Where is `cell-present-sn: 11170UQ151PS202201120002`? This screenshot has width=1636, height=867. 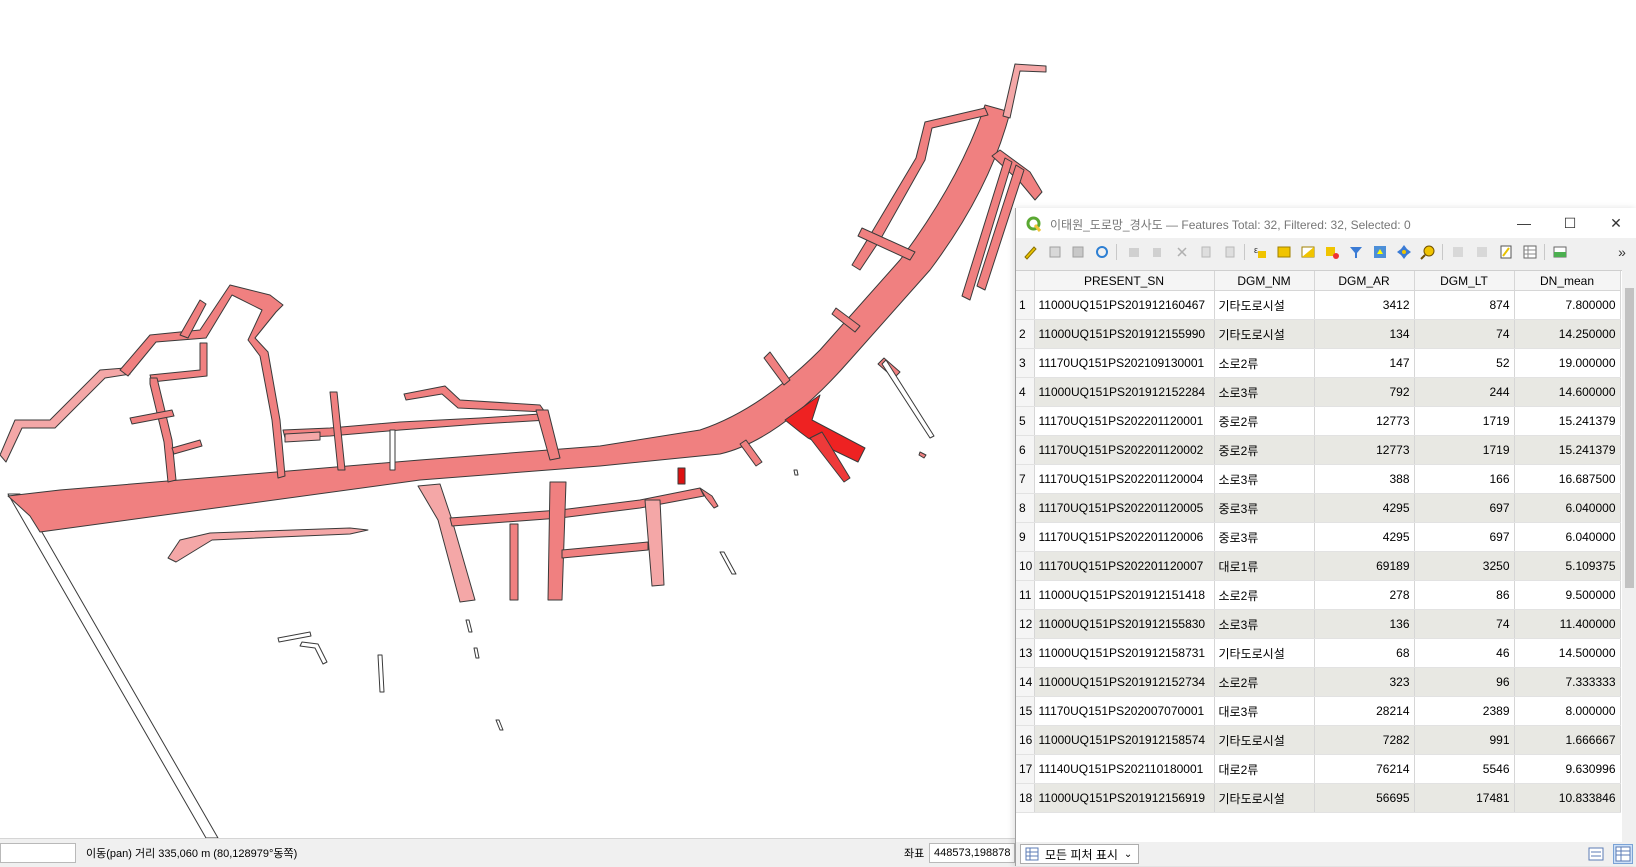 cell-present-sn: 11170UQ151PS202201120002 is located at coordinates (1124, 450).